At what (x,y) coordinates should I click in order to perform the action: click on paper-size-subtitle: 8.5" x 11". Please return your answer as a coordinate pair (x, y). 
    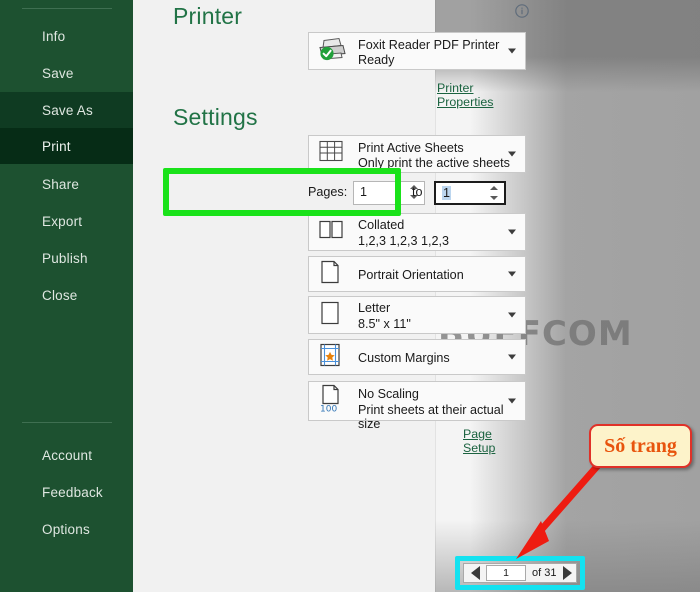
    Looking at the image, I should click on (384, 324).